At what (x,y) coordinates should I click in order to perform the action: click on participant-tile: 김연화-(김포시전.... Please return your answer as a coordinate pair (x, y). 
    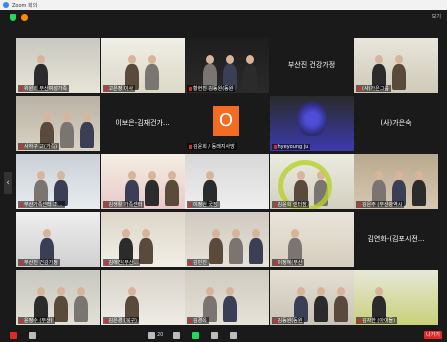
    Looking at the image, I should click on (396, 239).